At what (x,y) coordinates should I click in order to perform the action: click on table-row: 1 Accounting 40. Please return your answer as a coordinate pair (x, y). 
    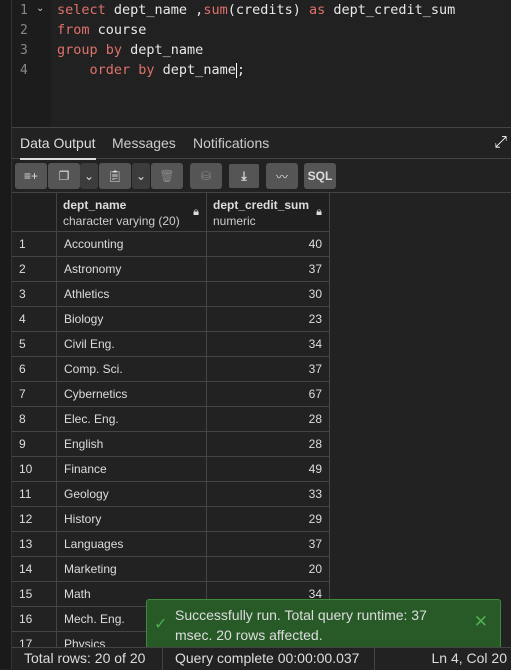
    Looking at the image, I should click on (171, 244).